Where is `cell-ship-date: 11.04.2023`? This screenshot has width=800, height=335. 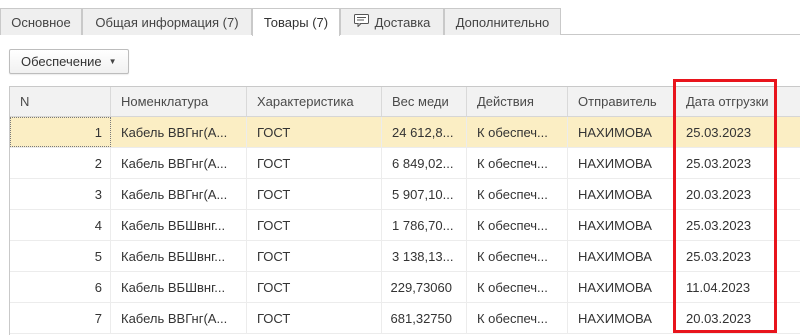
cell-ship-date: 11.04.2023 is located at coordinates (738, 287).